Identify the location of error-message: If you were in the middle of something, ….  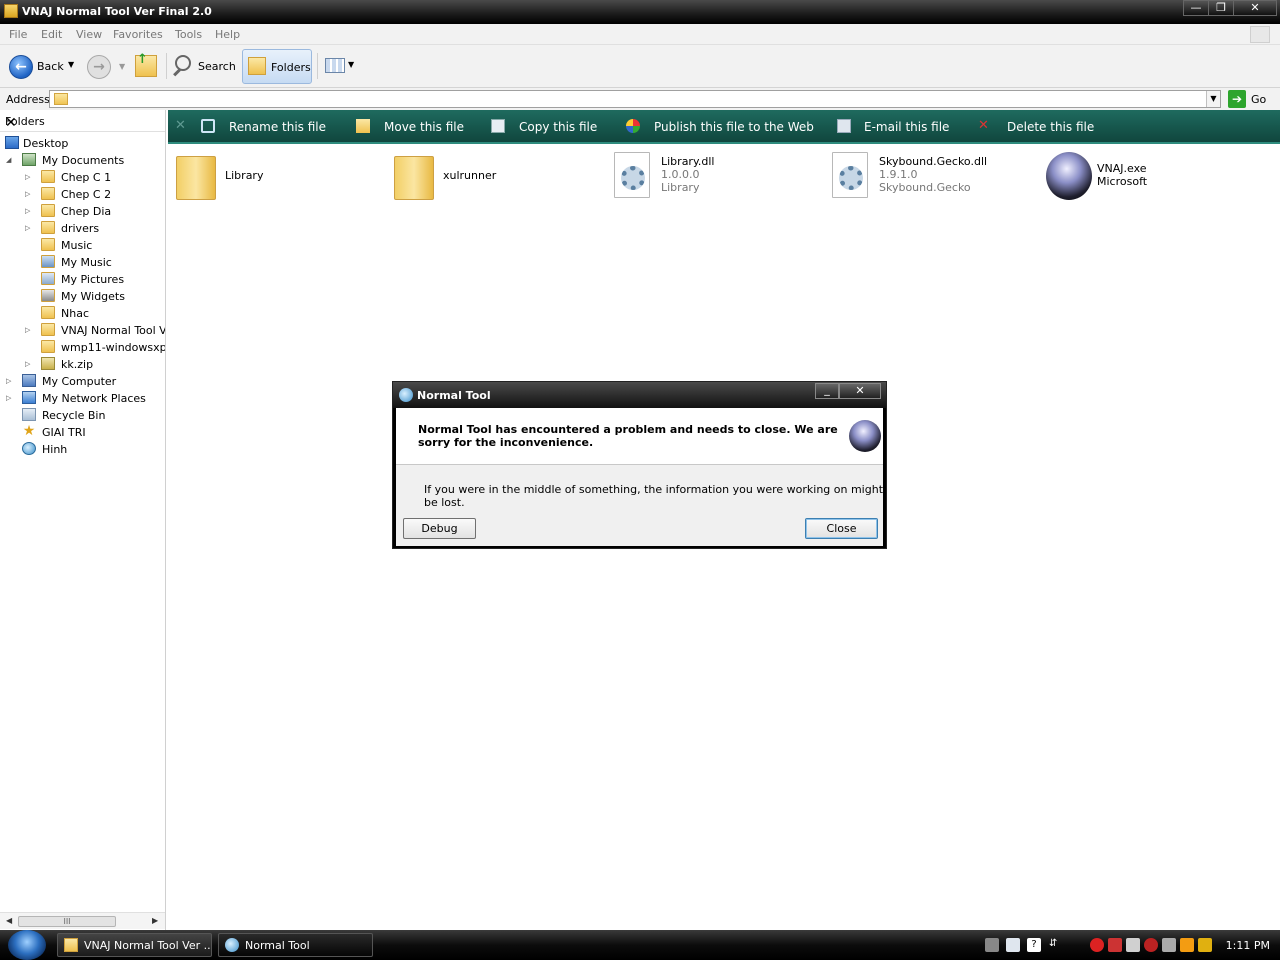
(654, 496).